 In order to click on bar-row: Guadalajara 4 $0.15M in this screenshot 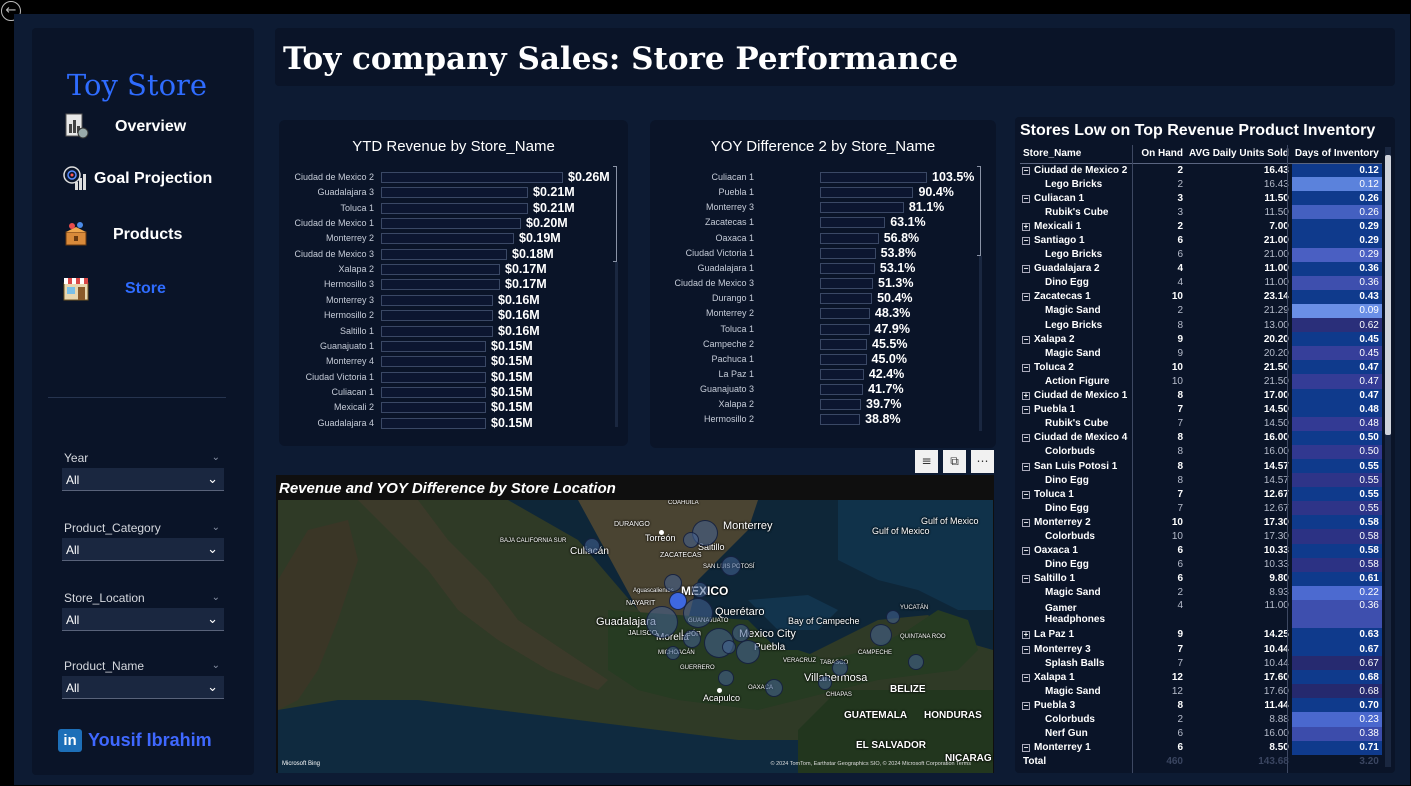, I will do `click(453, 423)`.